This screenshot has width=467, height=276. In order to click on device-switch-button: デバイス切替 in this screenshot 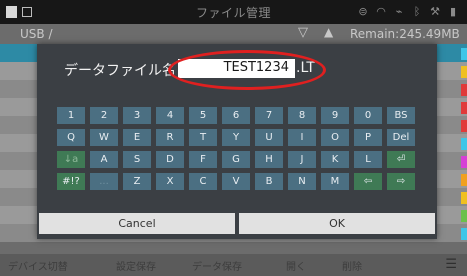, I will do `click(38, 265)`.